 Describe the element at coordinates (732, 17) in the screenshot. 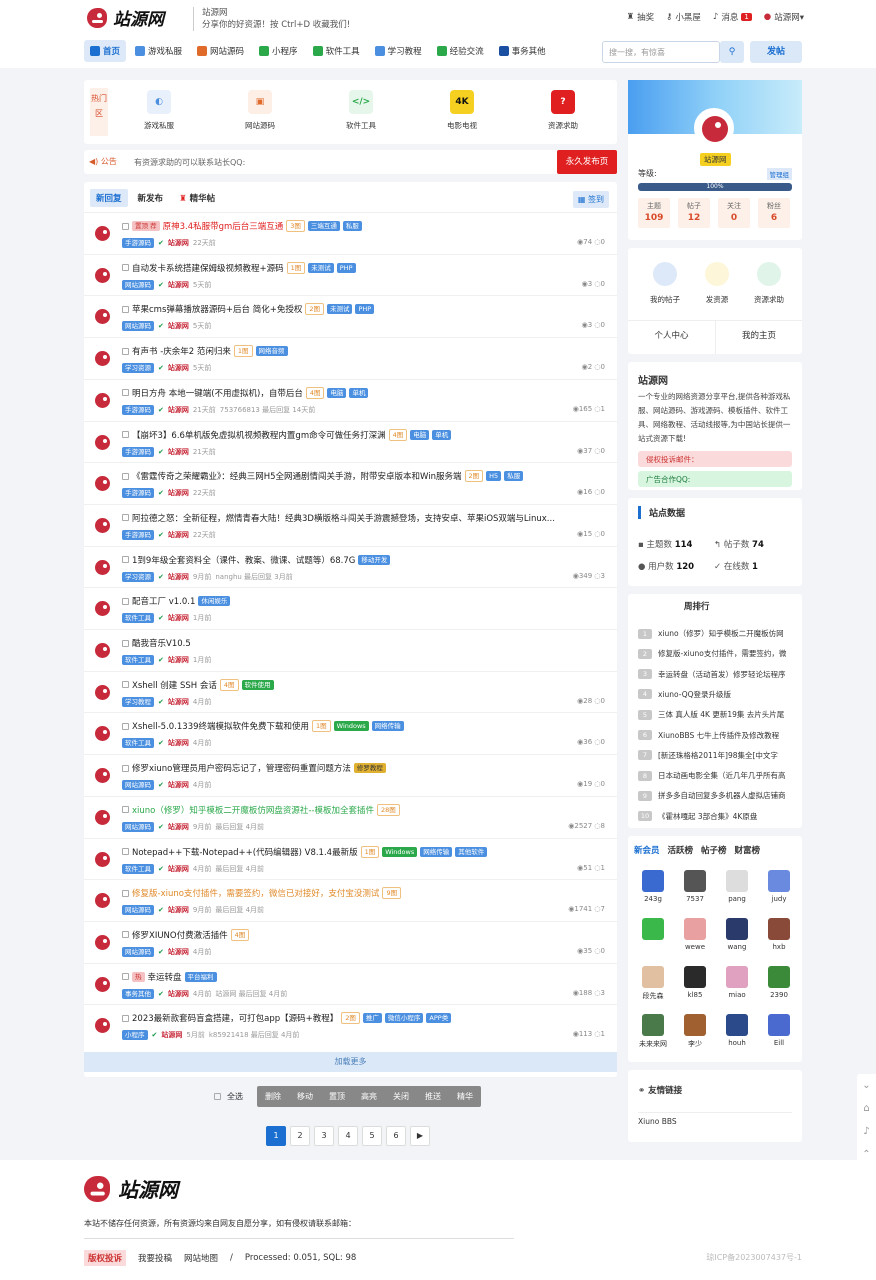

I see `messages-link: ♪ 消息 1` at that location.